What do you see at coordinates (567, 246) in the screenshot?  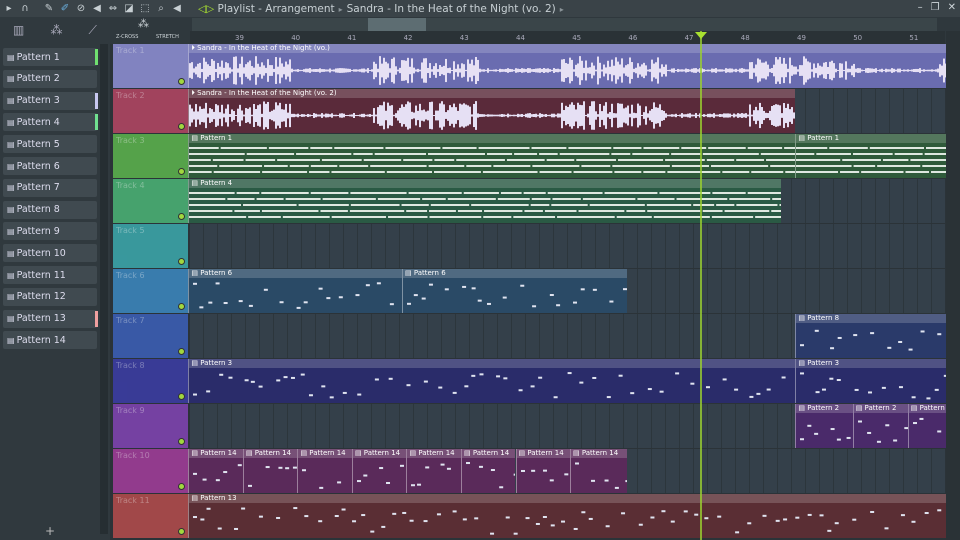 I see `track-lane` at bounding box center [567, 246].